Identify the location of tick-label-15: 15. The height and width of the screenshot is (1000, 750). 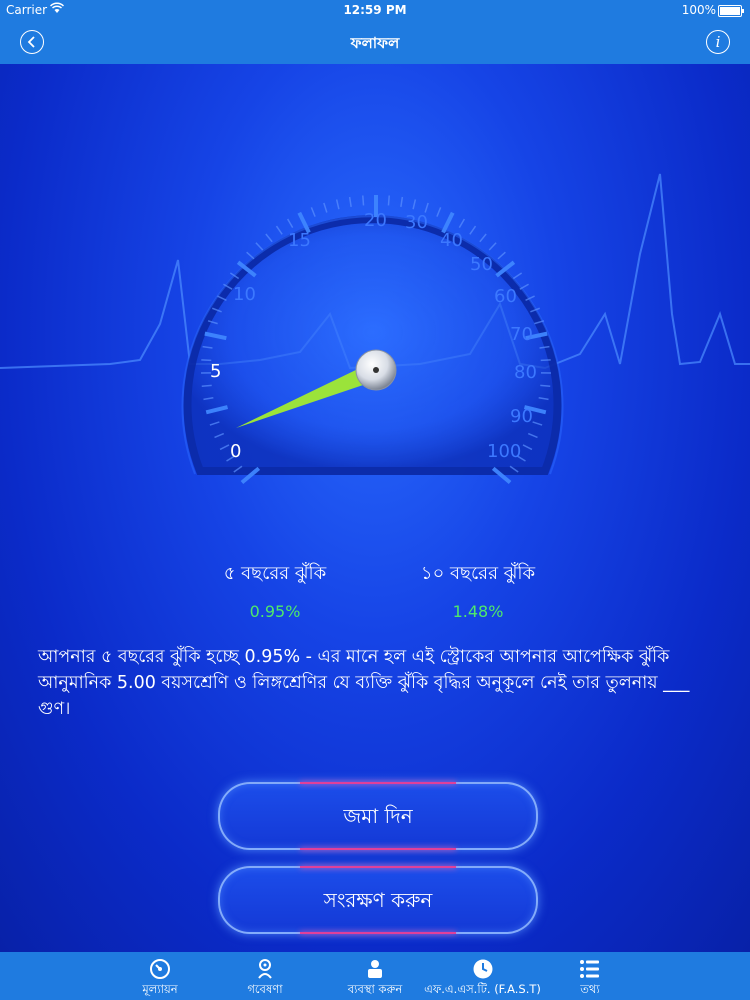
(299, 240).